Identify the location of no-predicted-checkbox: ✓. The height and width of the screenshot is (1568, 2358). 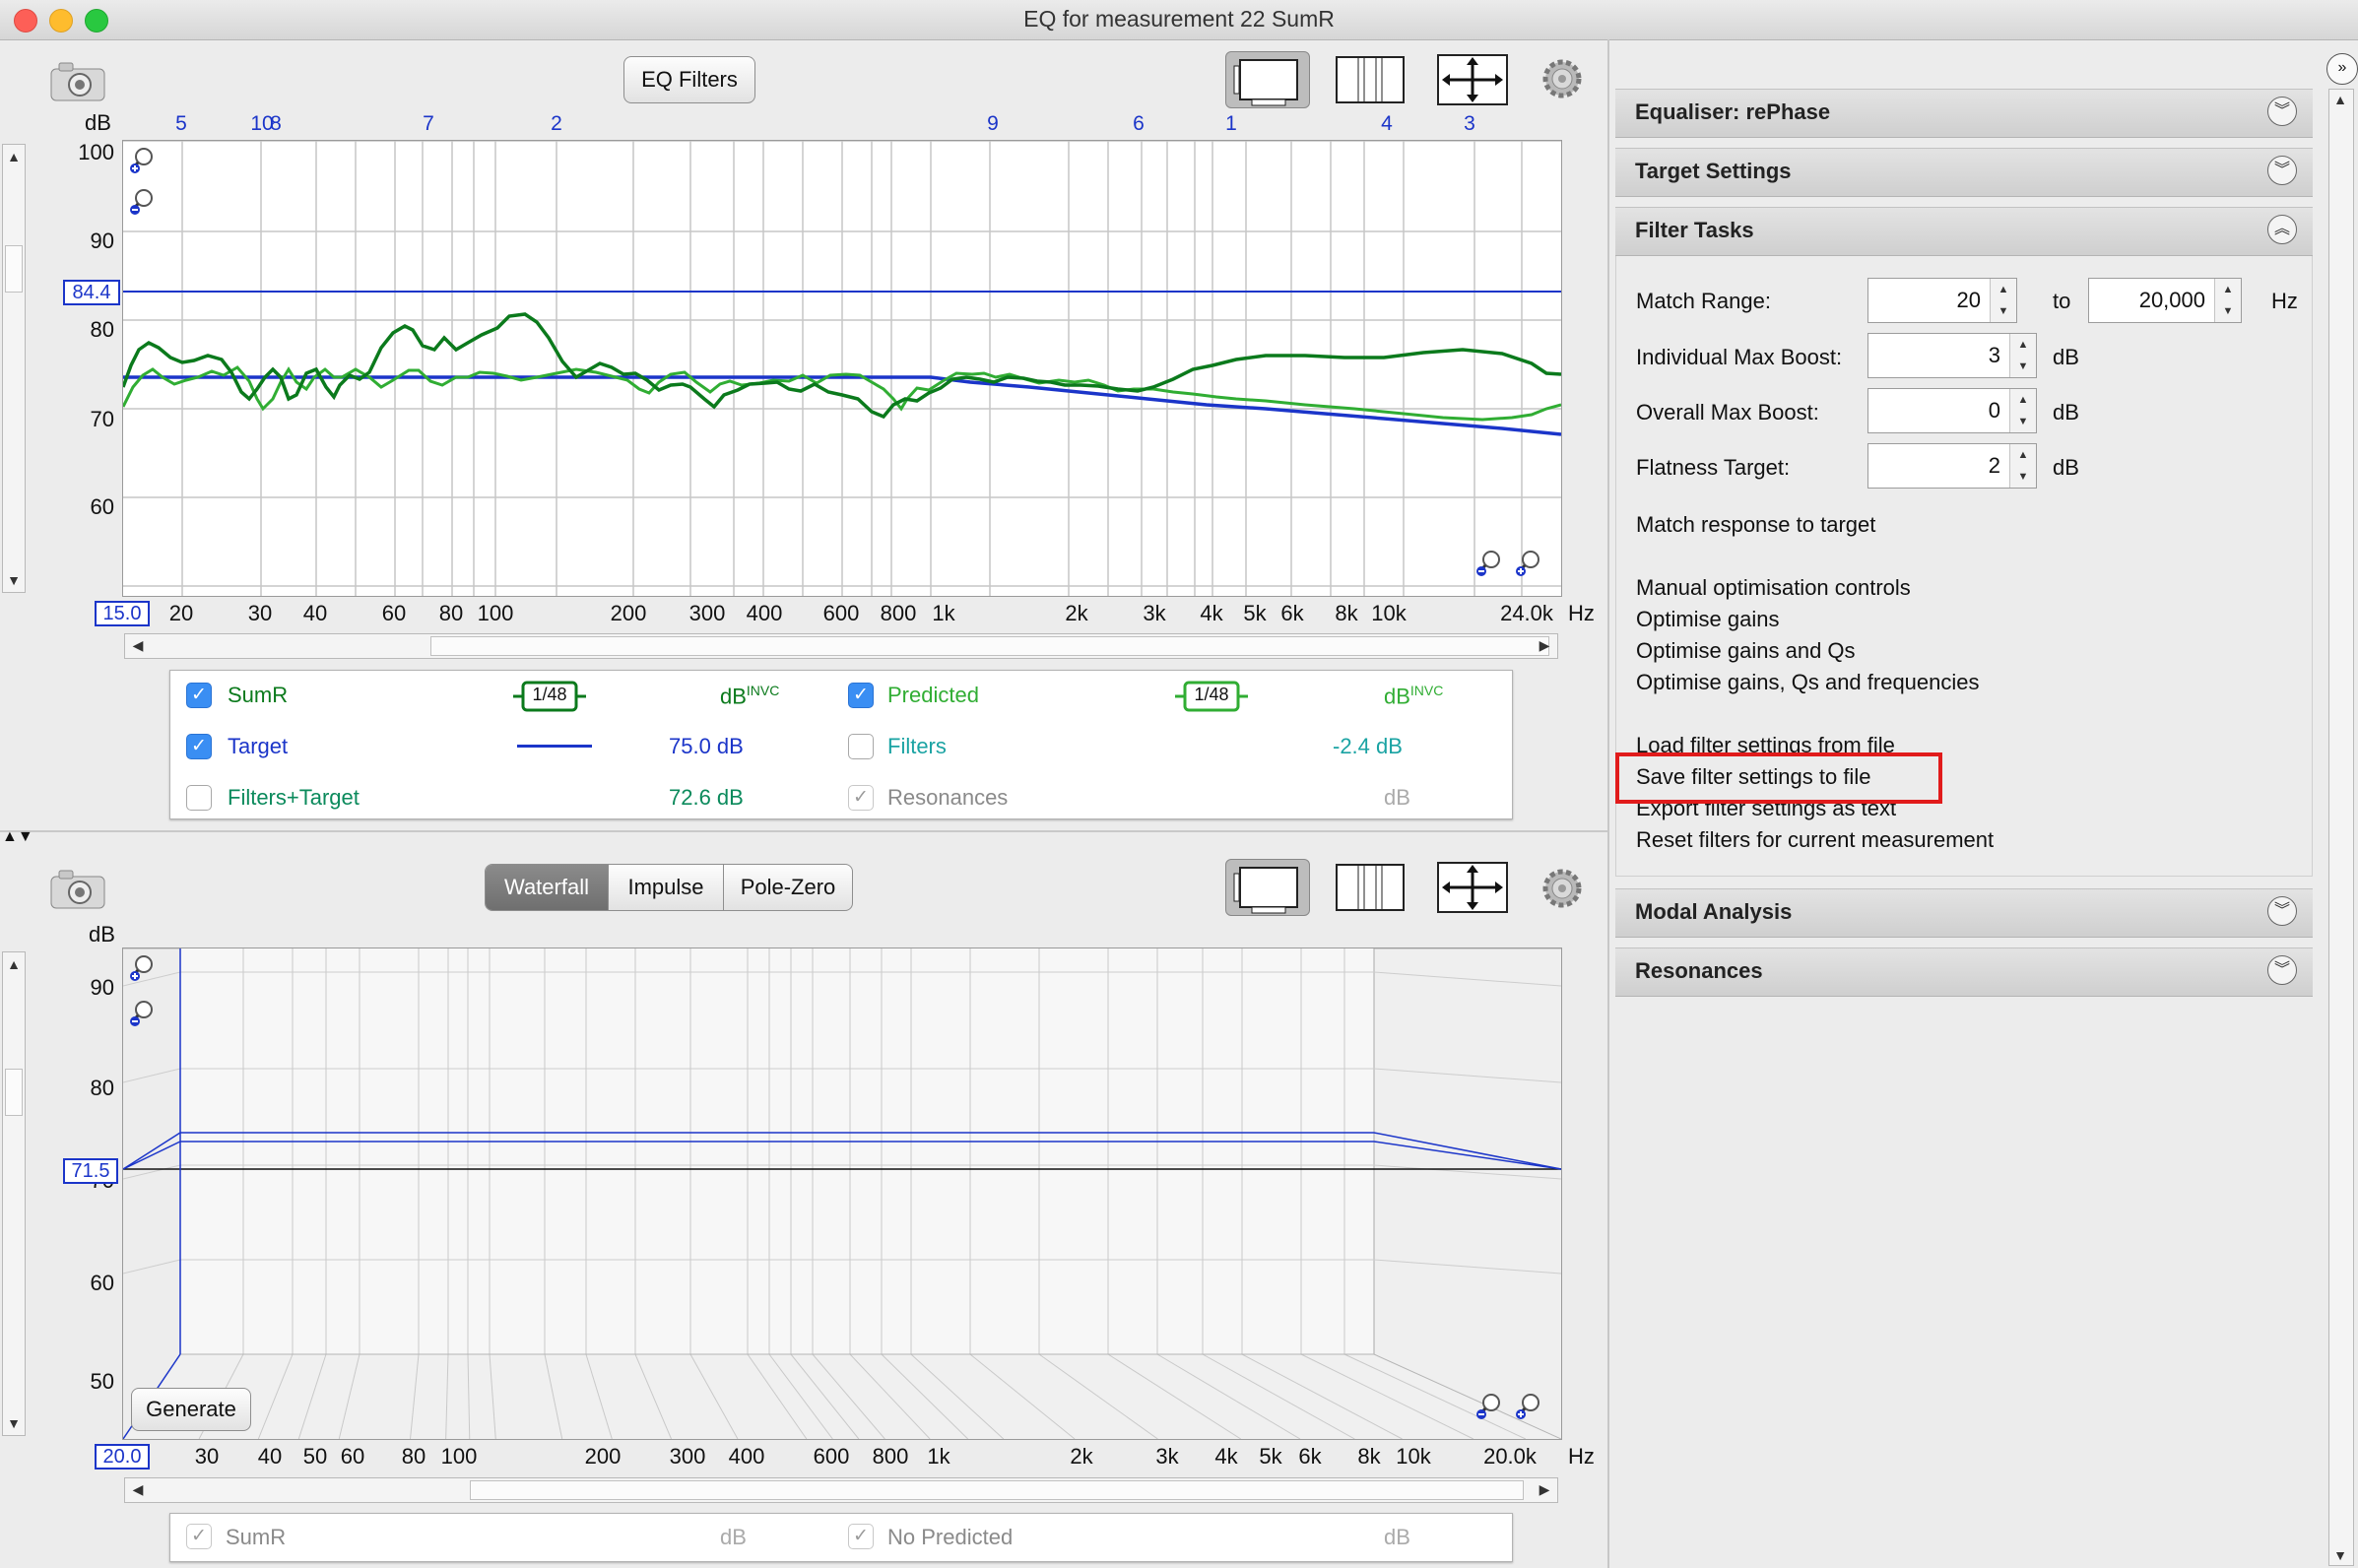
(861, 1537).